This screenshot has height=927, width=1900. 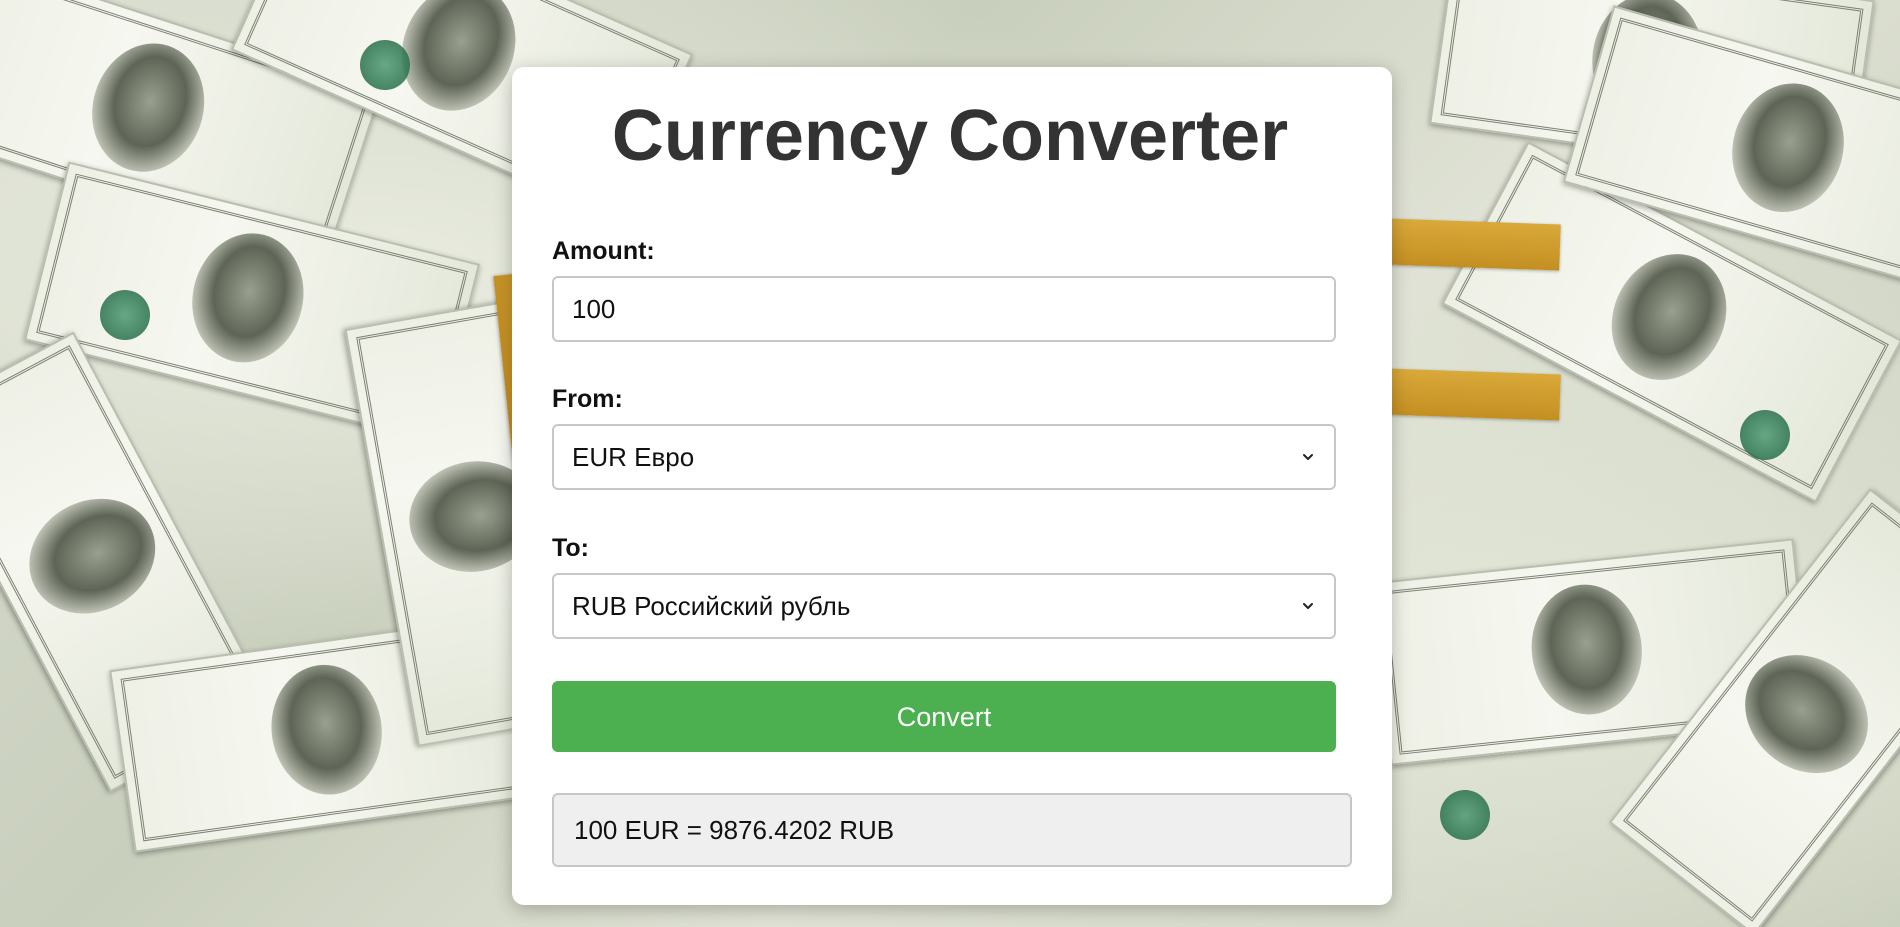 I want to click on to-currency-select: RUB Российский рубль, so click(x=944, y=606).